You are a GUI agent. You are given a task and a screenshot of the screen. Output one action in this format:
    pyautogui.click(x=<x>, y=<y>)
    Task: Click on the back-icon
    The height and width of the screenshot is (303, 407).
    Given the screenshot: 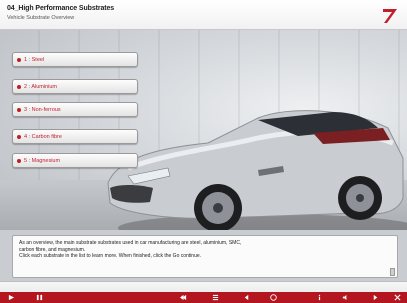 What is the action you would take?
    pyautogui.click(x=246, y=297)
    